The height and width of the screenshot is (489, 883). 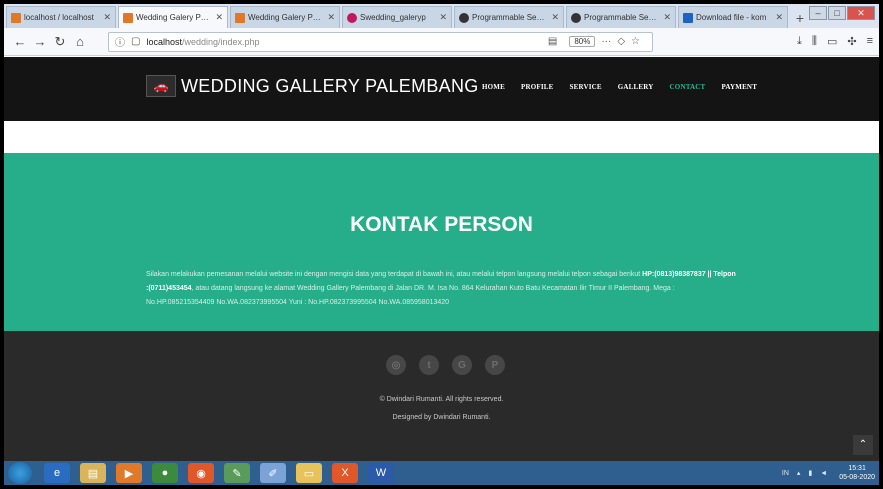 What do you see at coordinates (814, 41) in the screenshot?
I see `library-icon: ⫼` at bounding box center [814, 41].